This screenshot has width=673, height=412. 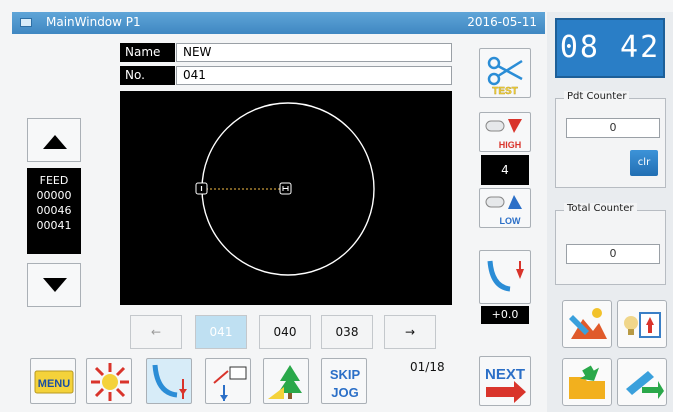 What do you see at coordinates (613, 254) in the screenshot?
I see `total-counter-value: 0` at bounding box center [613, 254].